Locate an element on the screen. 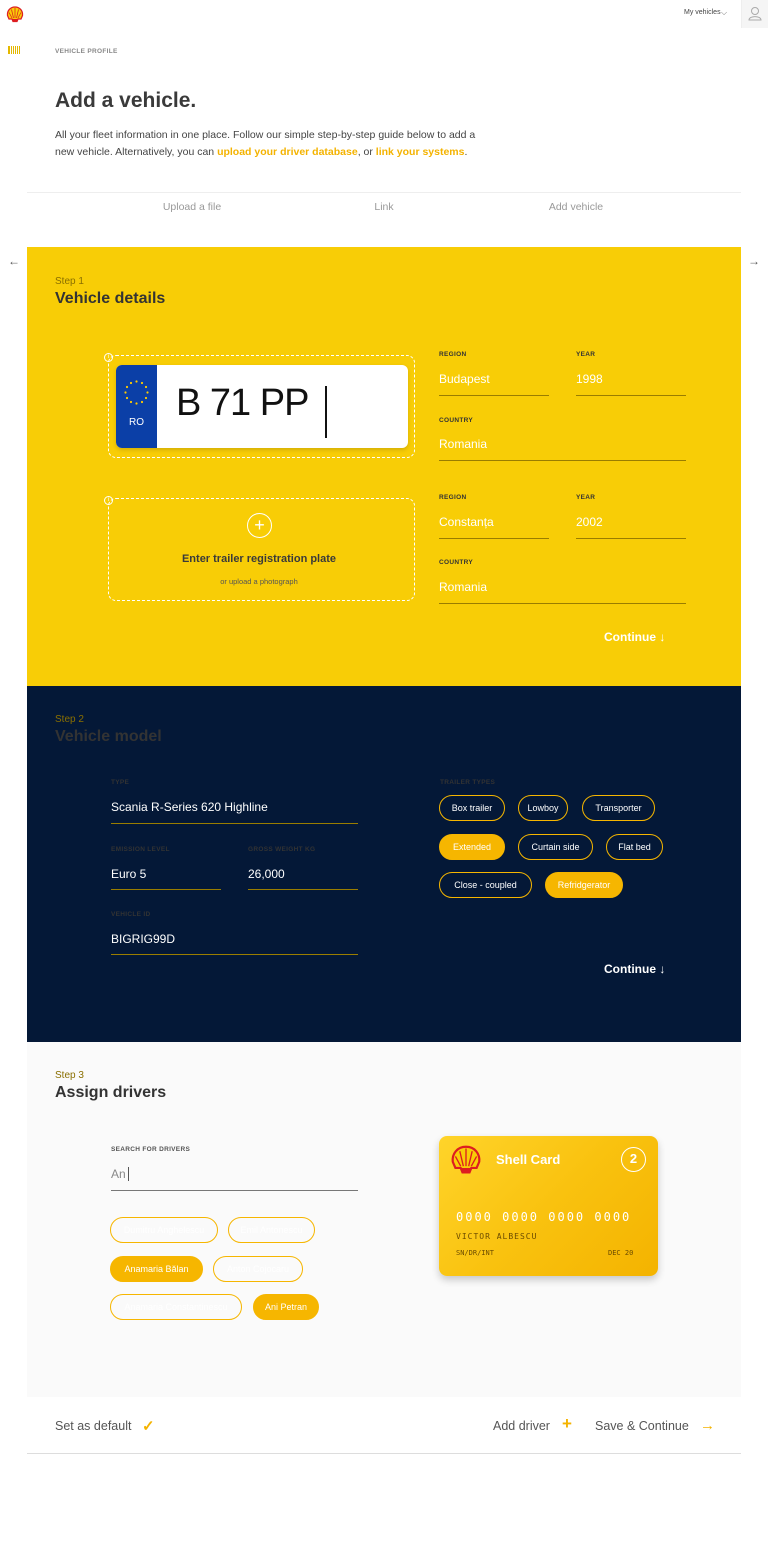  card-count-badge: 2 is located at coordinates (633, 1159).